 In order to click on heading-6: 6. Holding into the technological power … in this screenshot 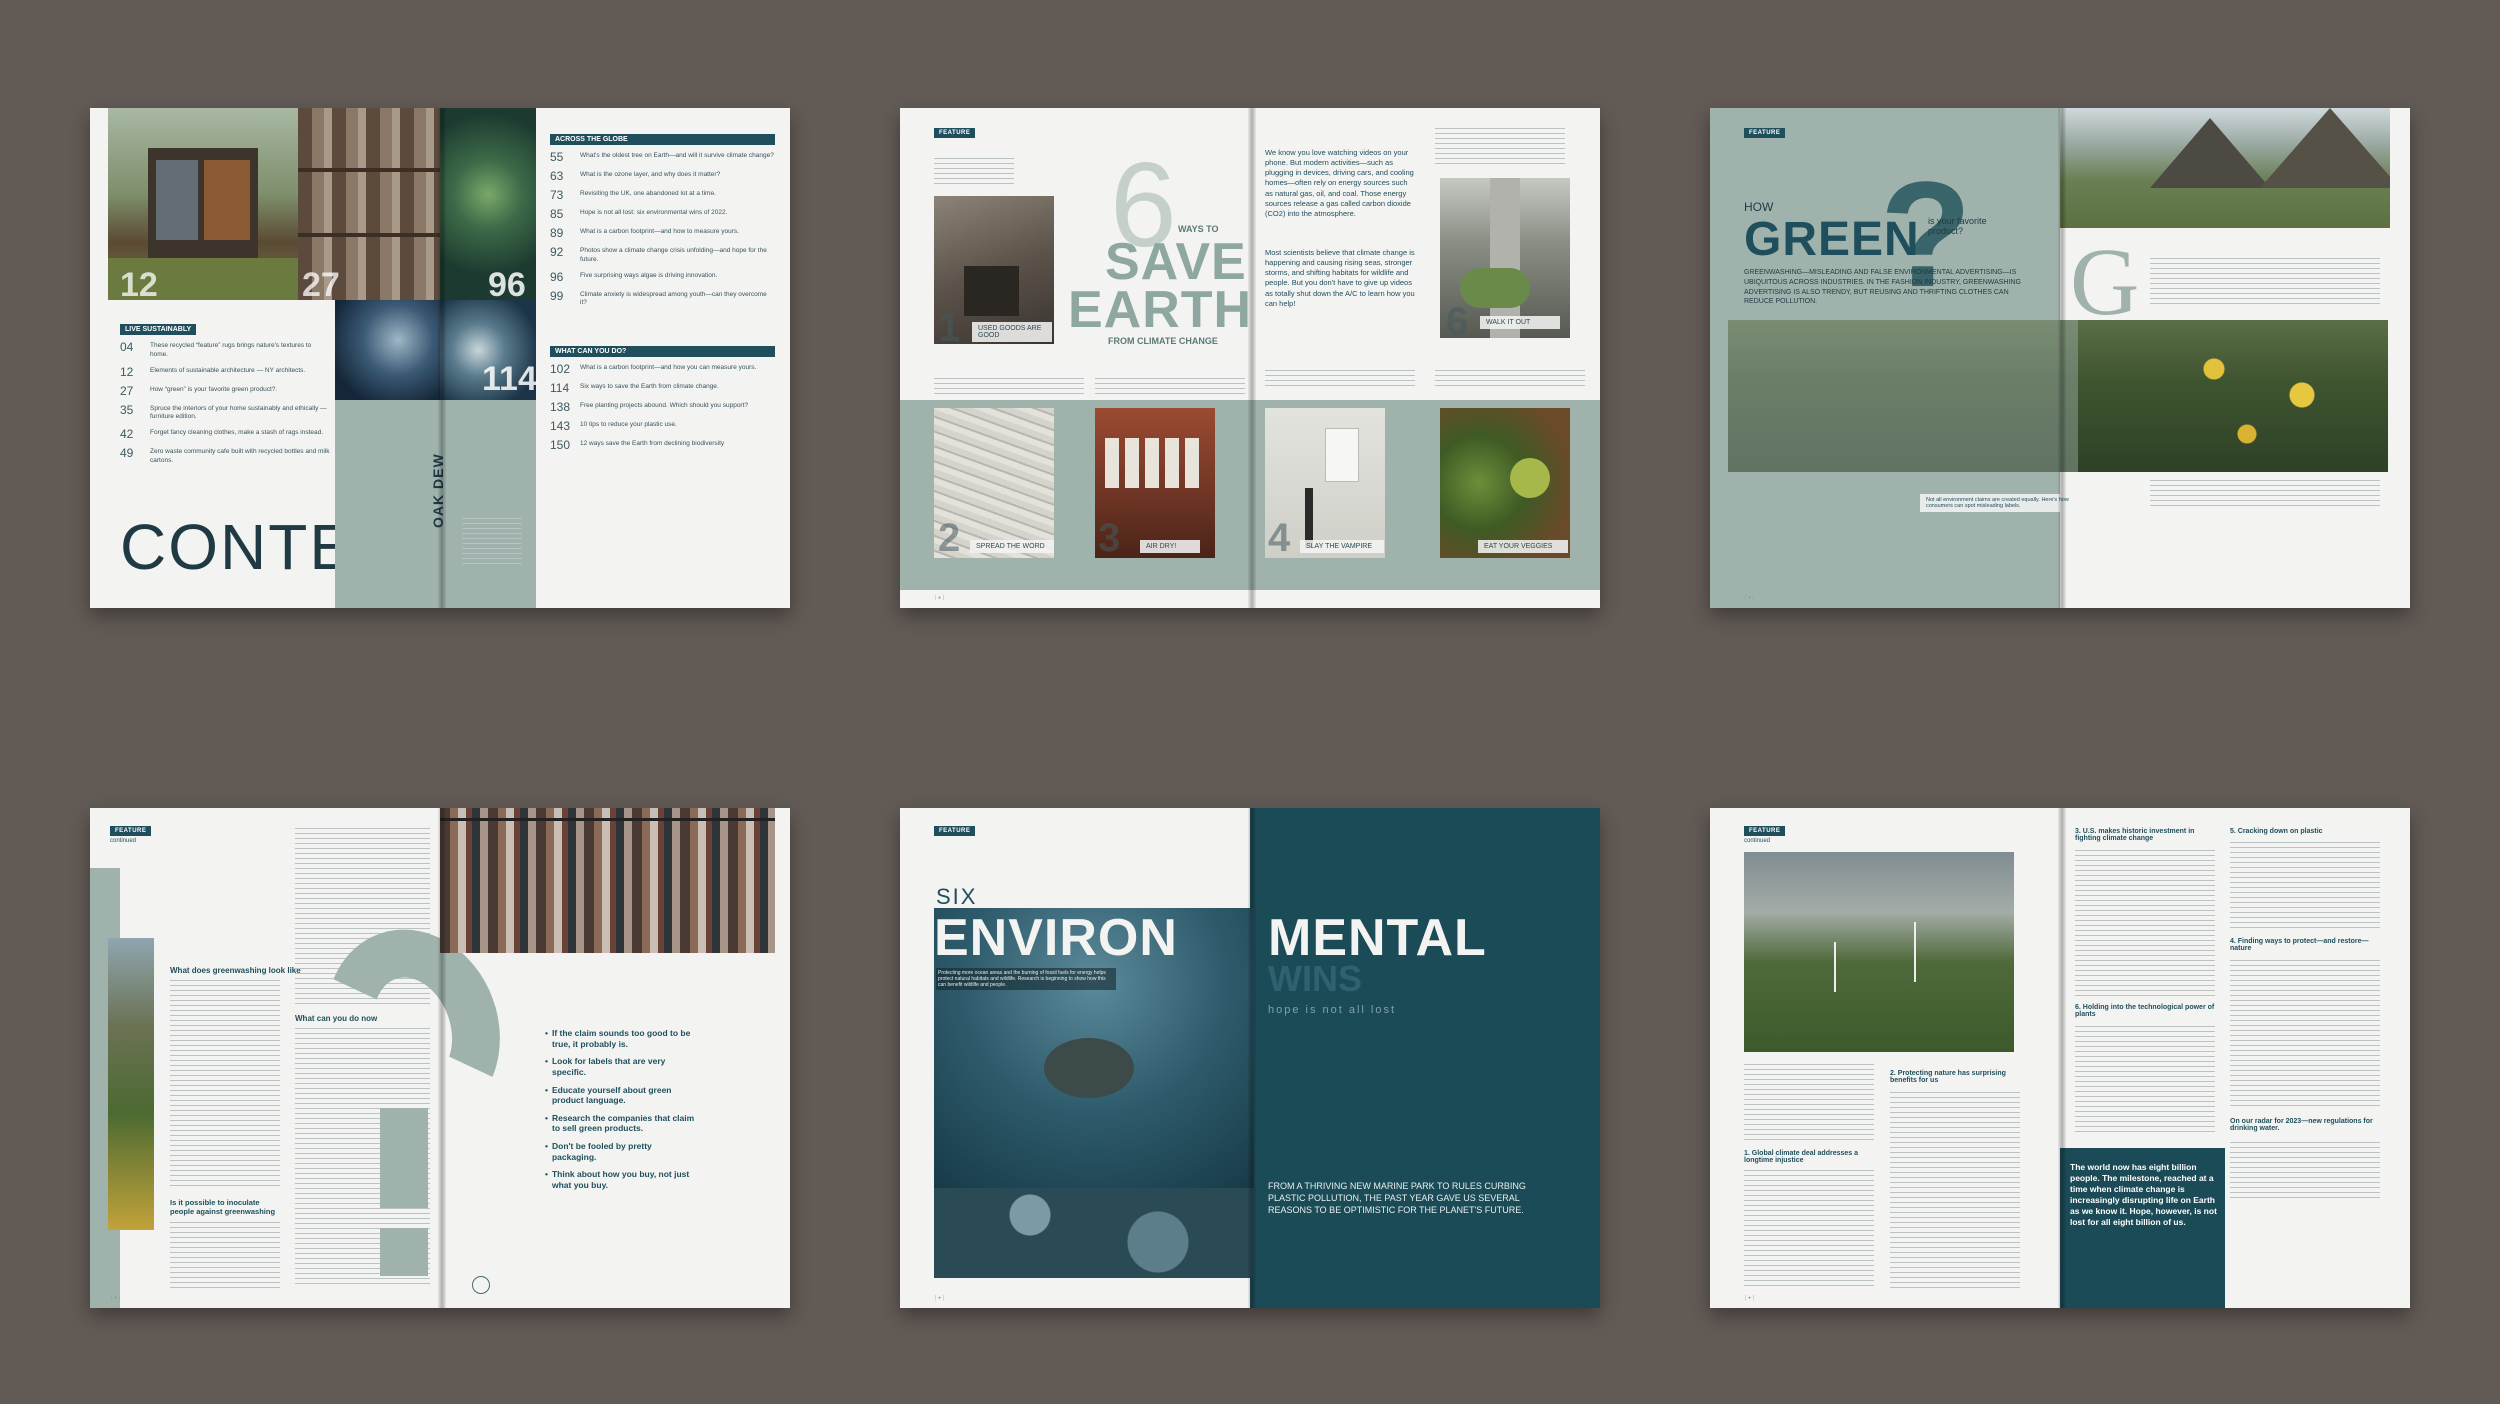, I will do `click(2145, 1011)`.